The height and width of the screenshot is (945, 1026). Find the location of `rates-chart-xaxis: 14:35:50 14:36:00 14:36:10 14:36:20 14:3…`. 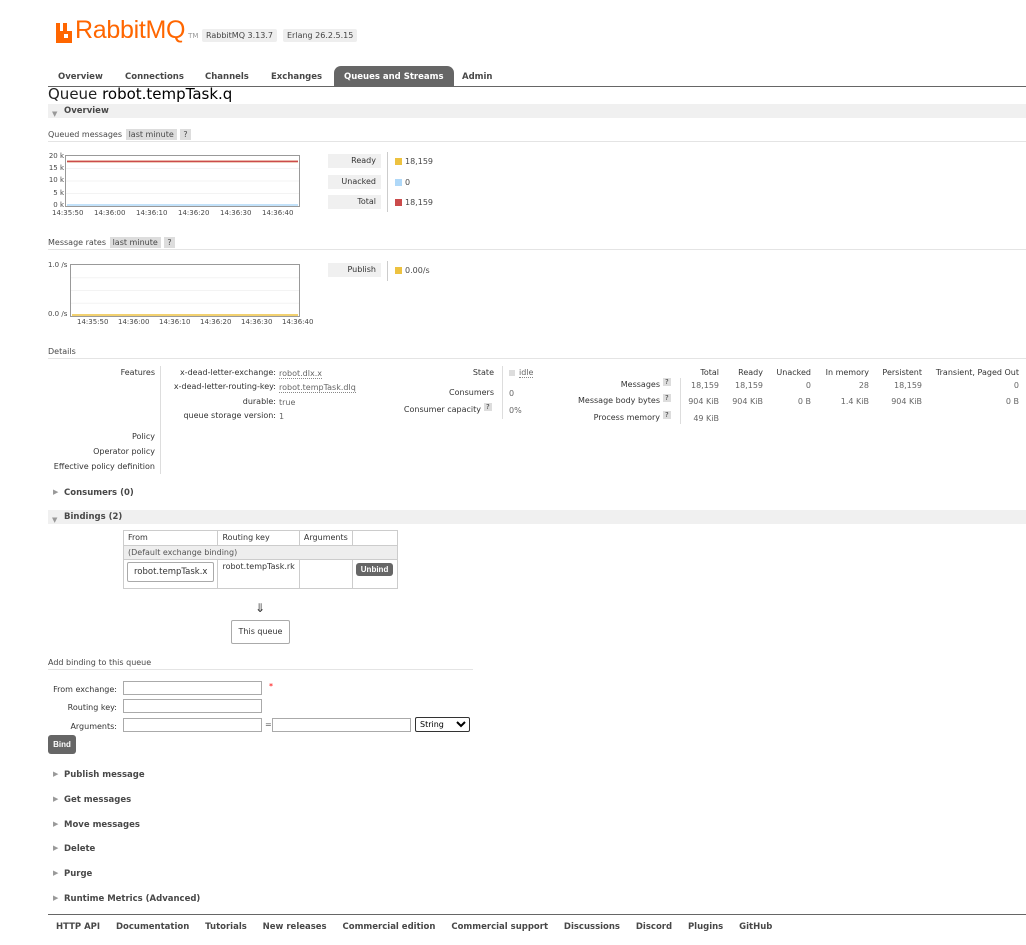

rates-chart-xaxis: 14:35:50 14:36:00 14:36:10 14:36:20 14:3… is located at coordinates (207, 323).